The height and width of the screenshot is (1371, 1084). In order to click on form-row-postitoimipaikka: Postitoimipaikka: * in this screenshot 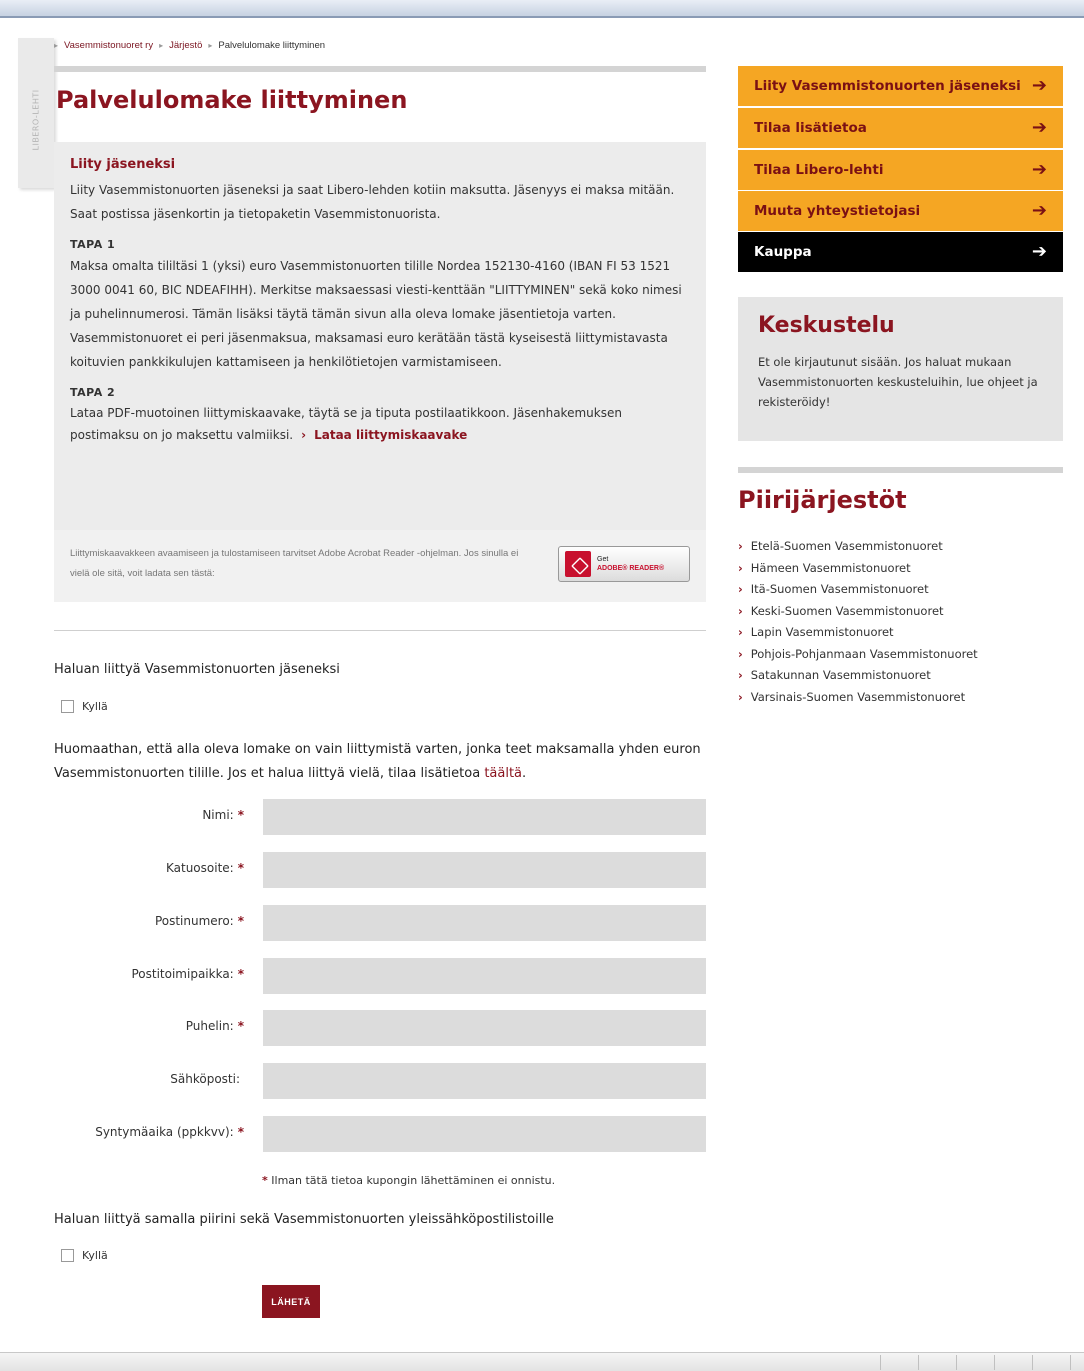, I will do `click(380, 976)`.